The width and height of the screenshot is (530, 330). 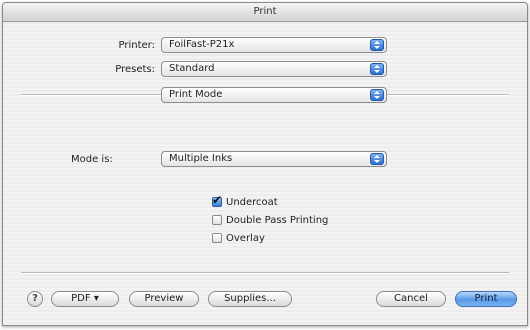 What do you see at coordinates (196, 94) in the screenshot?
I see `panel-value: Print Mode` at bounding box center [196, 94].